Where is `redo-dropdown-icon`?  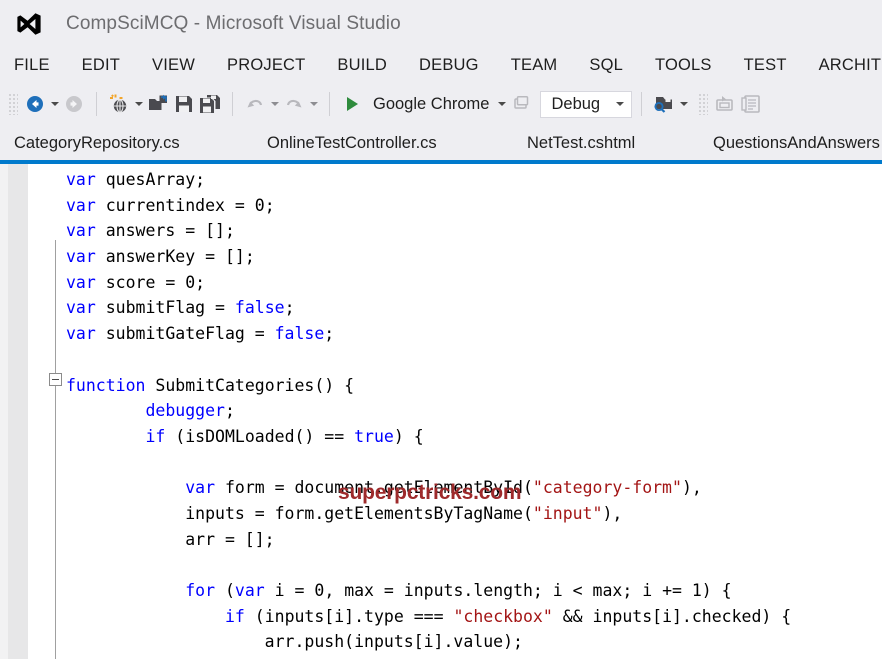 redo-dropdown-icon is located at coordinates (313, 104).